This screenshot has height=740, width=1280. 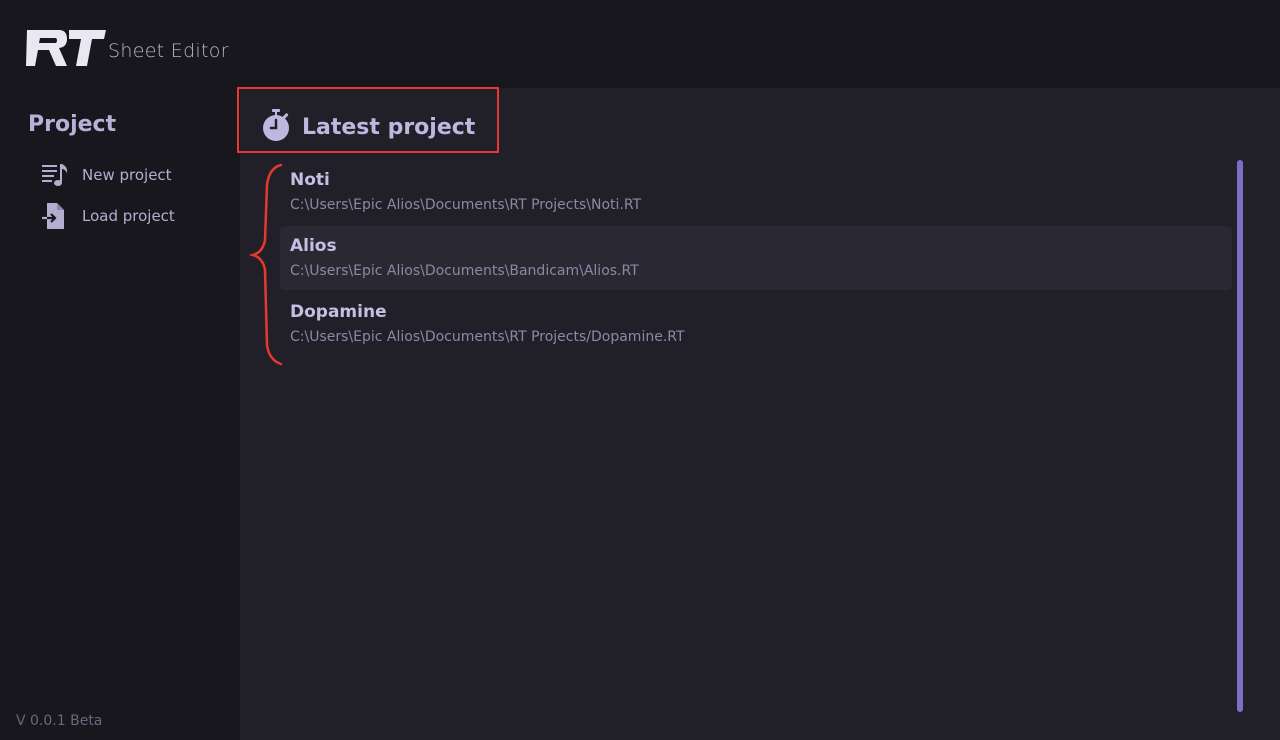 I want to click on sidebar-heading: Project, so click(x=72, y=124).